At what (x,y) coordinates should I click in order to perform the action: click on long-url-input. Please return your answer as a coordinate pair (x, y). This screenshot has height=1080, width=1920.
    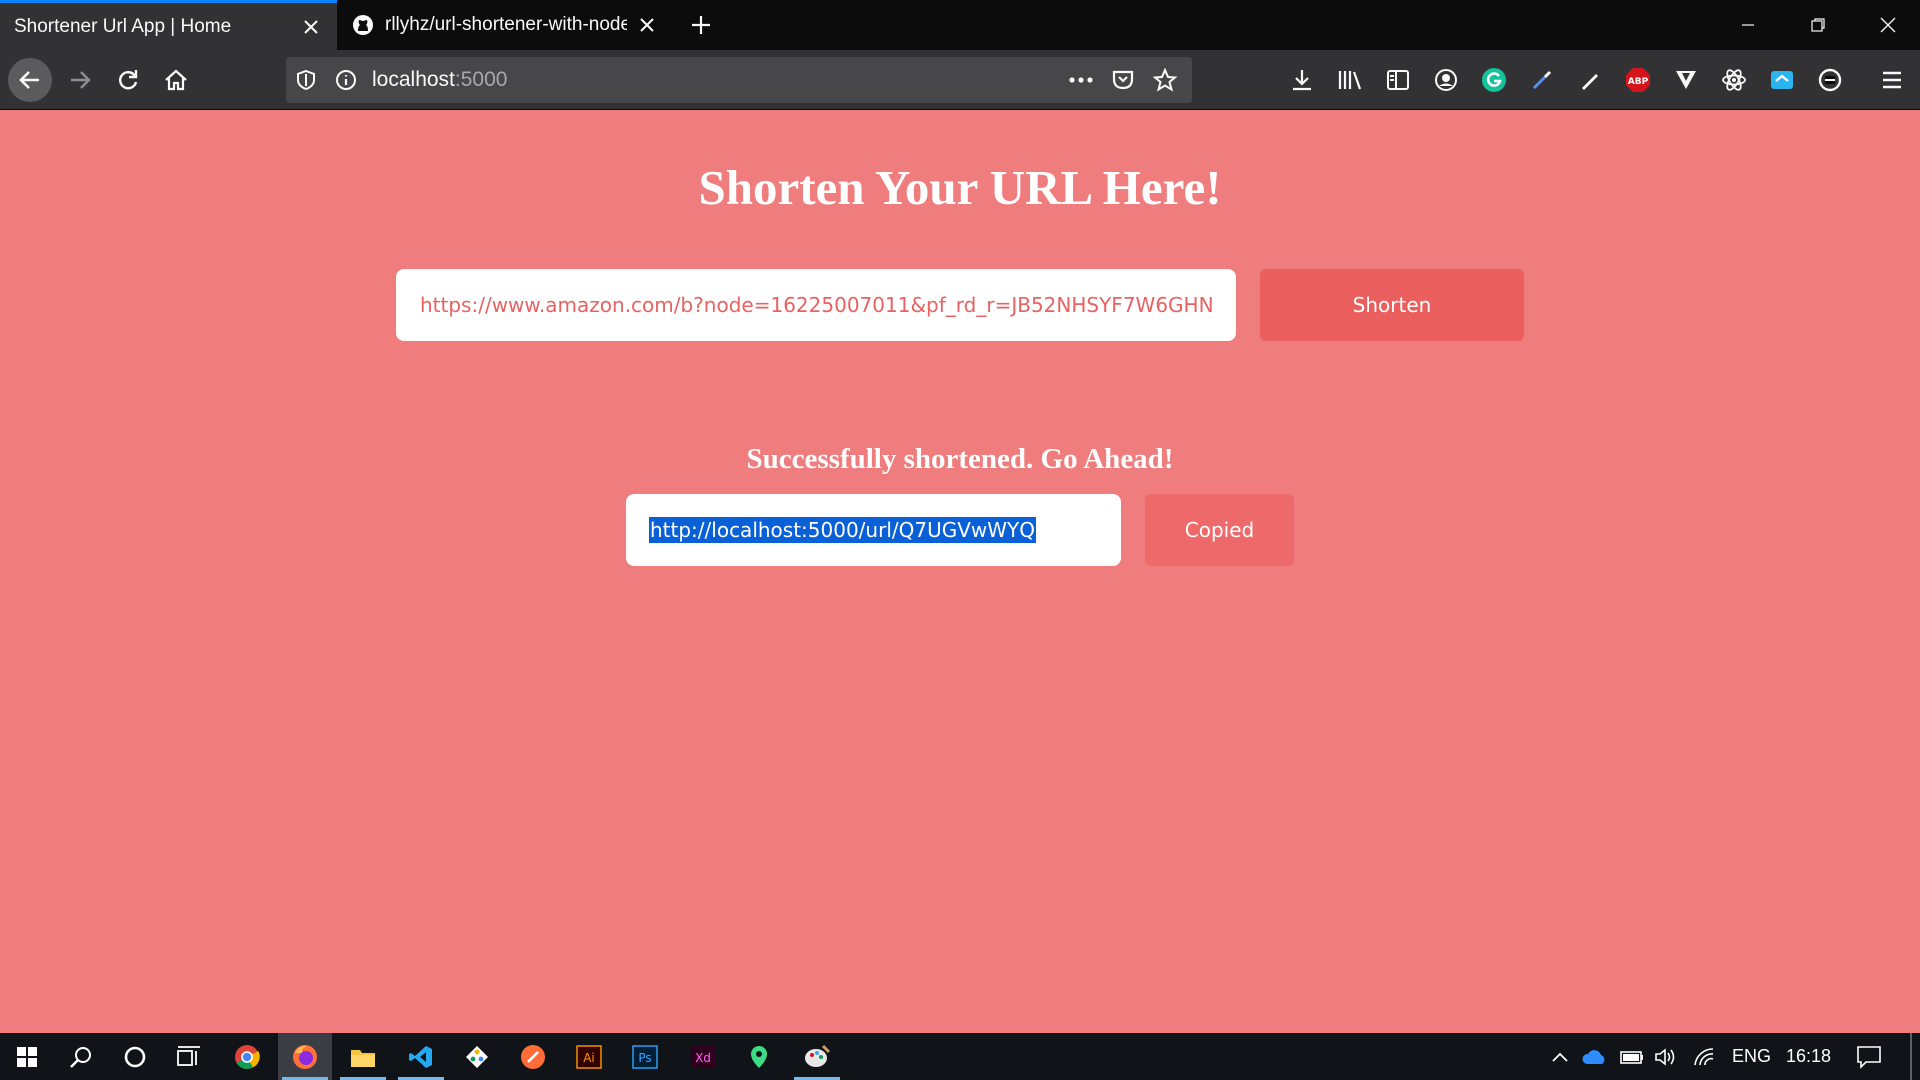
    Looking at the image, I should click on (816, 305).